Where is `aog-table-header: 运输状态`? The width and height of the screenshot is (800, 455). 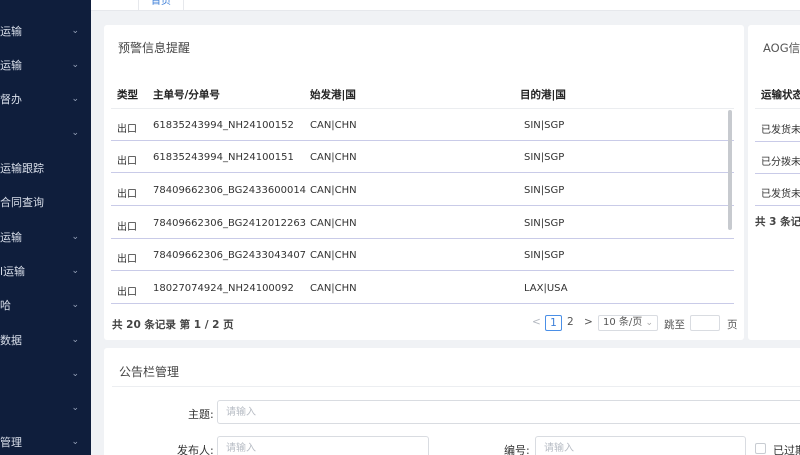 aog-table-header: 运输状态 is located at coordinates (777, 93).